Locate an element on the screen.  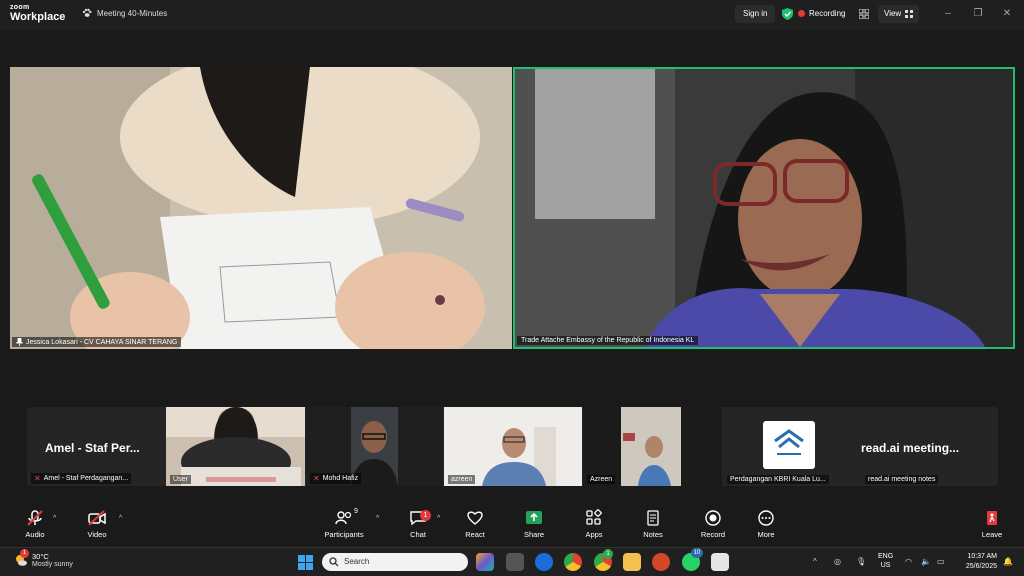
chat-options-caret: ^ is located at coordinates (438, 518).